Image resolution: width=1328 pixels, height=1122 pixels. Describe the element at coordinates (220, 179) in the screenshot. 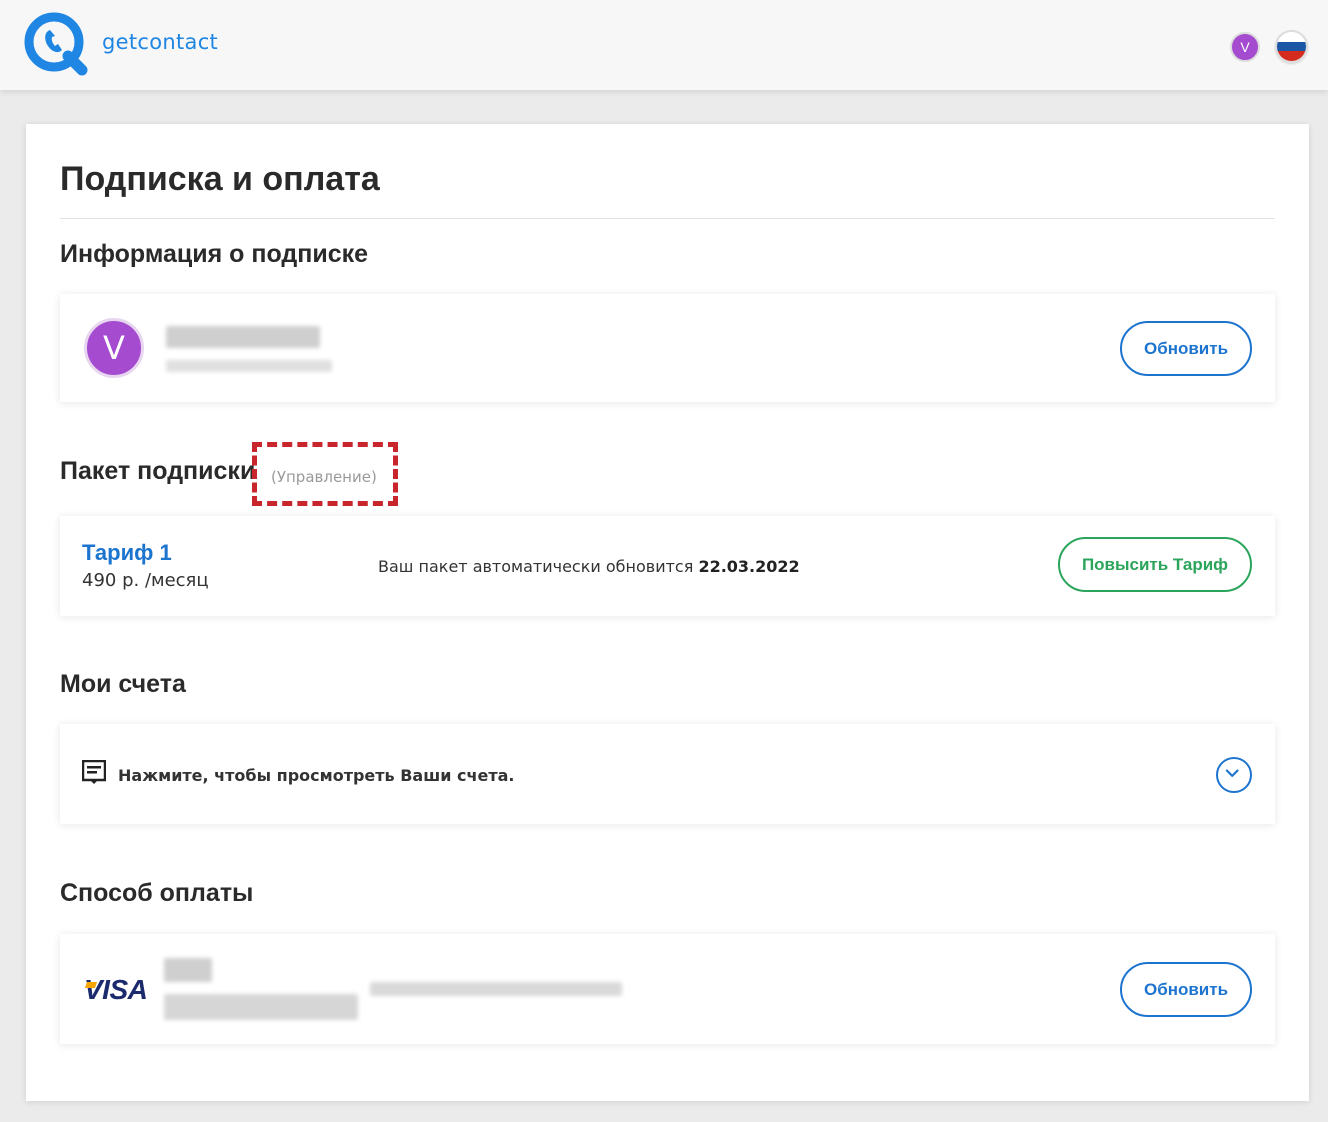

I see `page-title: Подписка и оплата` at that location.